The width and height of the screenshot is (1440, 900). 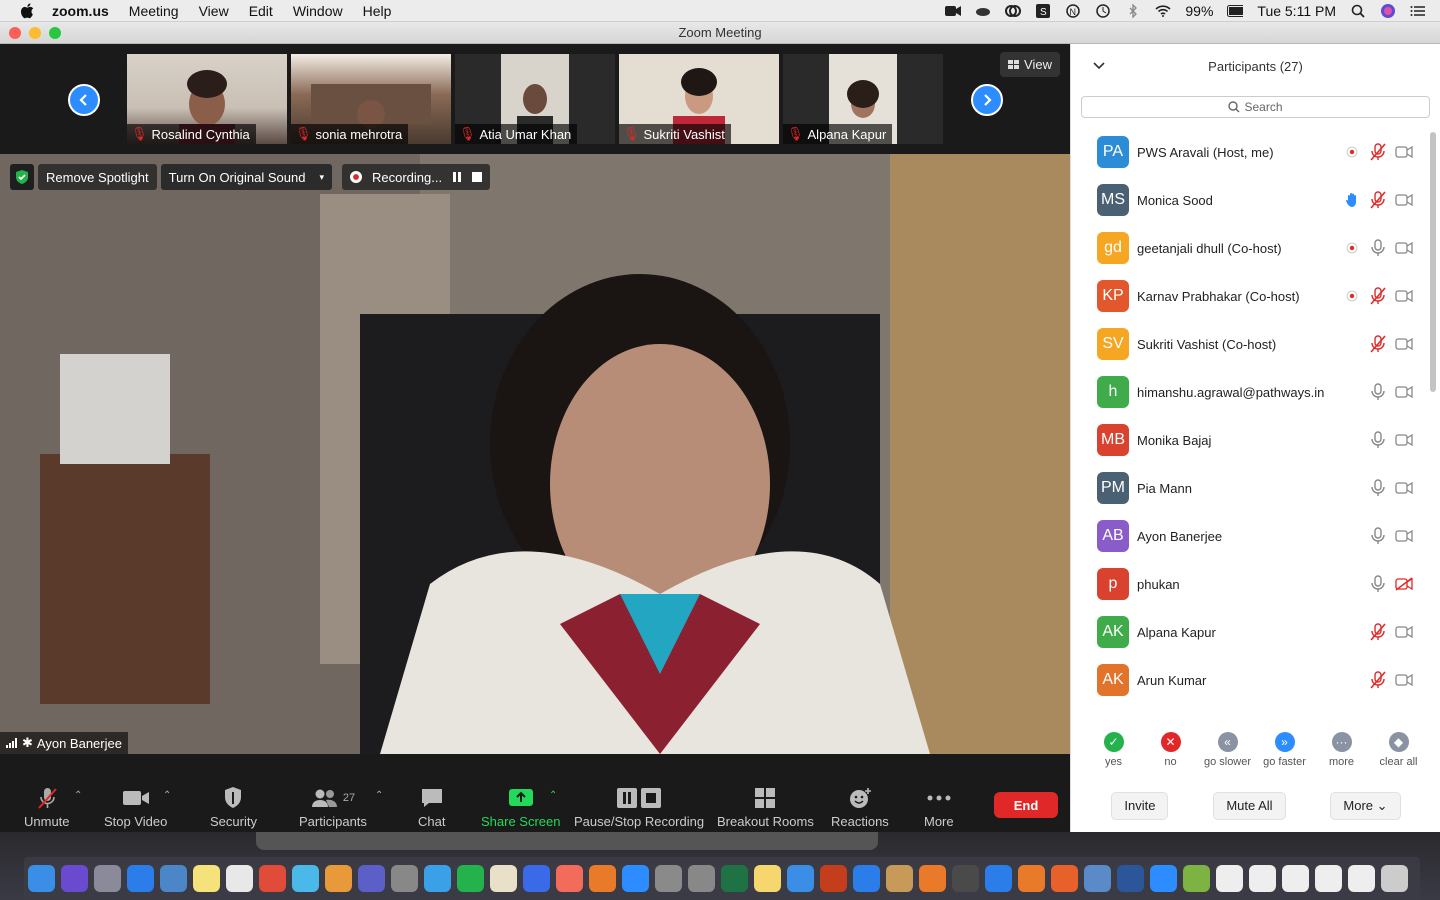 I want to click on cloud-icon, so click(x=983, y=11).